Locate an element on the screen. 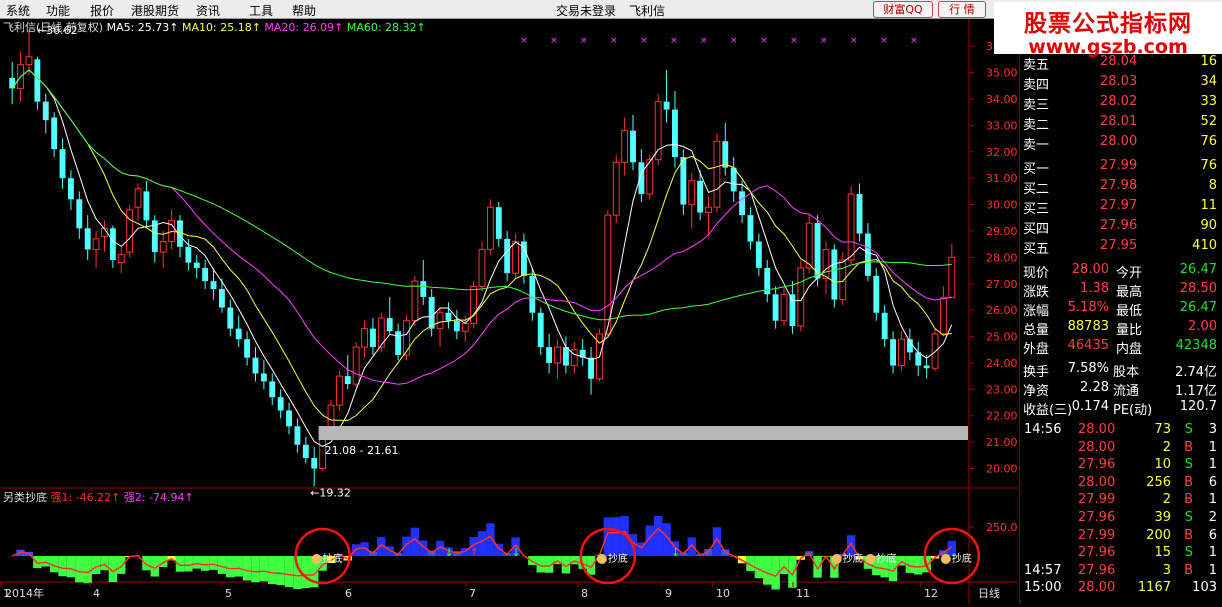  fund-value-2: 1.17亿 is located at coordinates (1196, 389).